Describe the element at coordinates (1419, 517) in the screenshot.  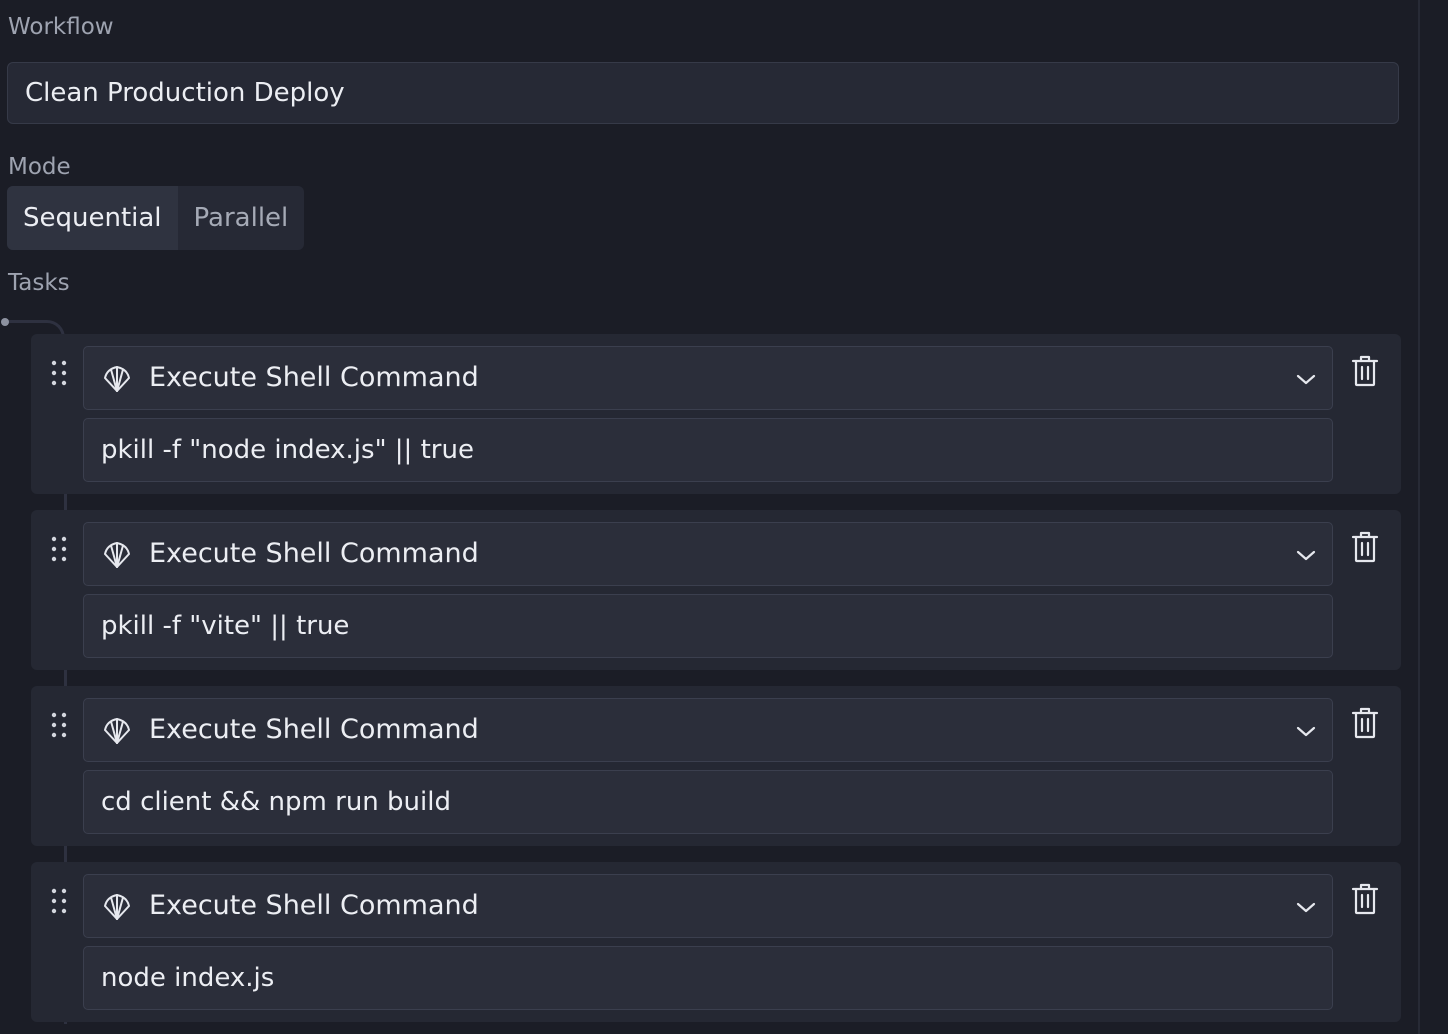
I see `panel-divider` at that location.